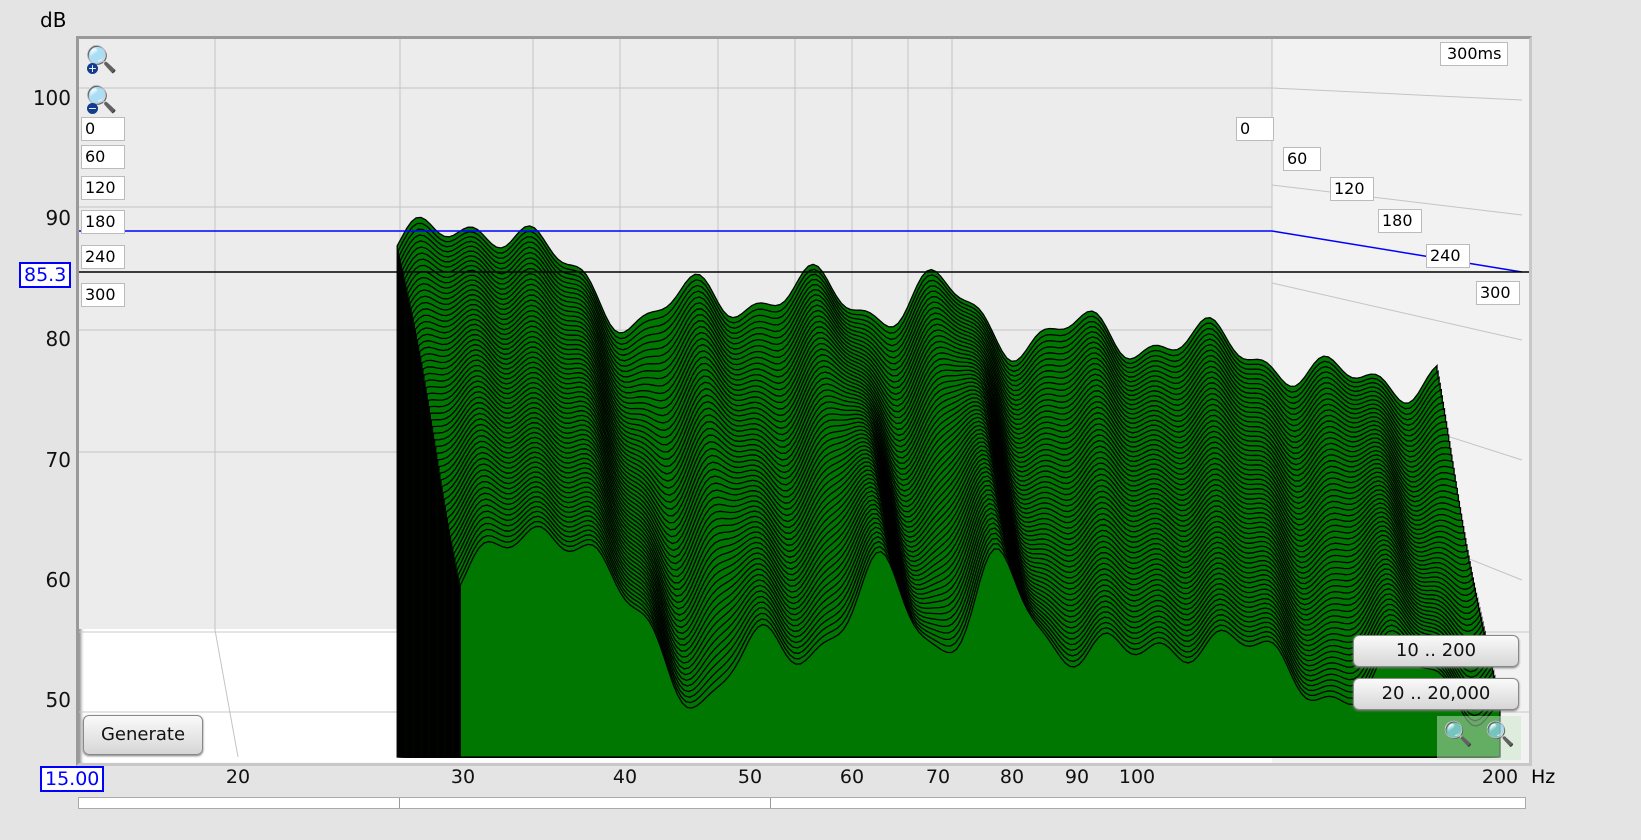 This screenshot has width=1641, height=840. Describe the element at coordinates (1137, 777) in the screenshot. I see `x-tick: 100` at that location.